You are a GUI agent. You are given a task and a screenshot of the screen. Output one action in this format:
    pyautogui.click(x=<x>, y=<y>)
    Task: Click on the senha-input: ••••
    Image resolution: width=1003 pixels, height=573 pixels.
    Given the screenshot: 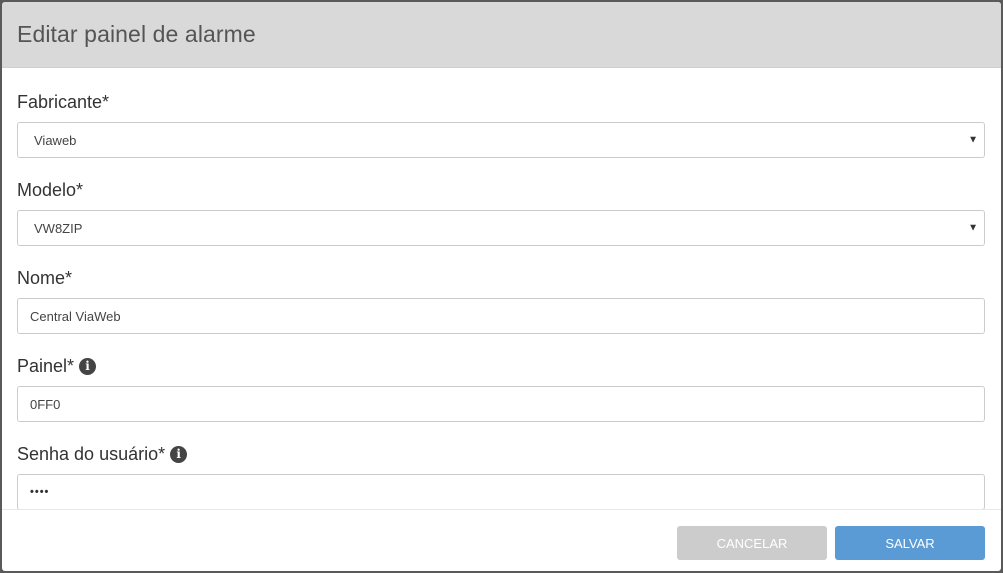 What is the action you would take?
    pyautogui.click(x=501, y=492)
    